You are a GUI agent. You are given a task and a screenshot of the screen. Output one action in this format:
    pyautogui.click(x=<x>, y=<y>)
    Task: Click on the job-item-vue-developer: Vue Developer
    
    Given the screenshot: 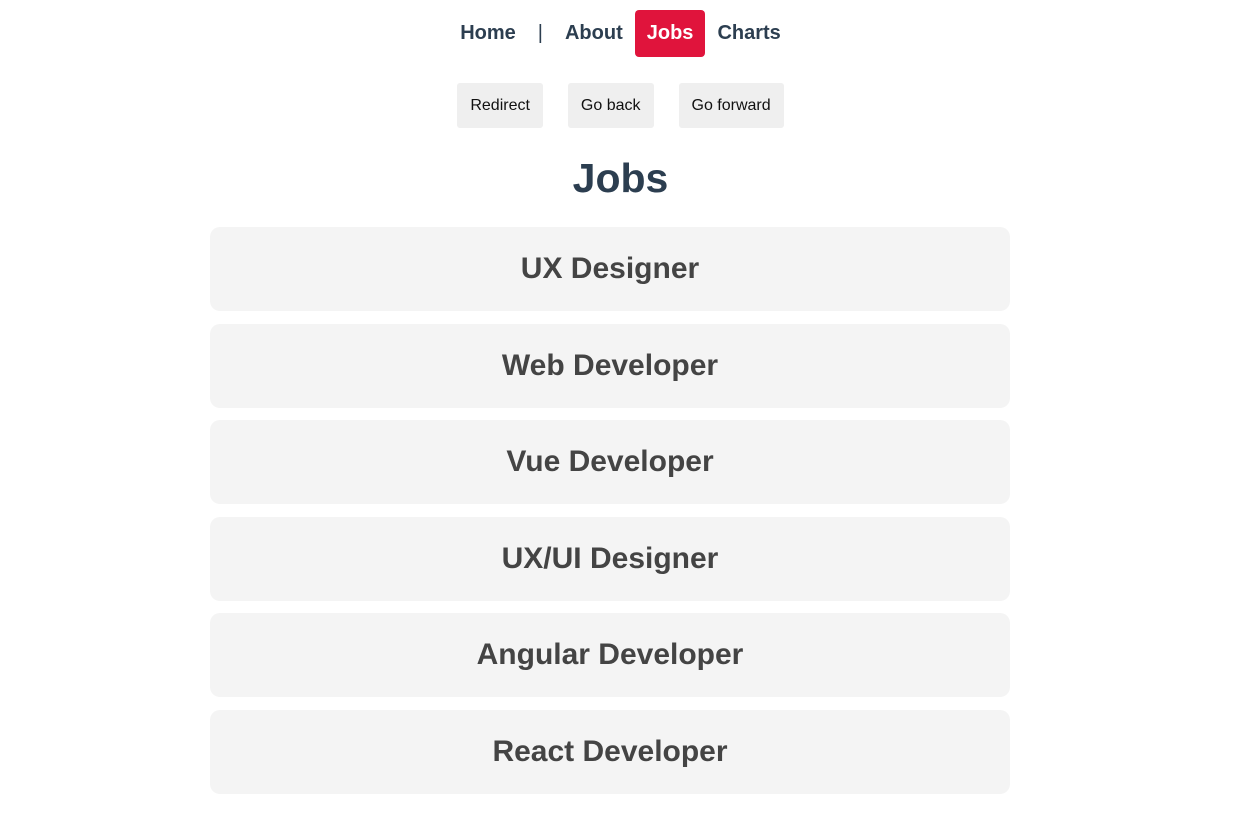 What is the action you would take?
    pyautogui.click(x=610, y=462)
    